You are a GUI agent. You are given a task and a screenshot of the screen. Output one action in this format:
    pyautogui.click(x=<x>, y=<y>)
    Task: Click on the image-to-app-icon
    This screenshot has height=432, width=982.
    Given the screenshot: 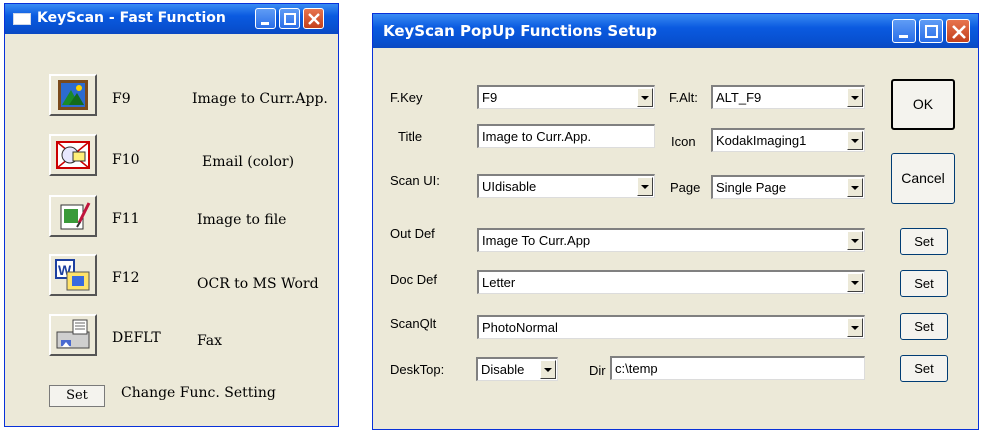 What is the action you would take?
    pyautogui.click(x=73, y=95)
    